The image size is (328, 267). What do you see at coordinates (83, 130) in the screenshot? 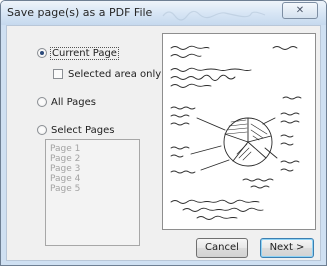
I see `select-pages-label: Select Pages` at bounding box center [83, 130].